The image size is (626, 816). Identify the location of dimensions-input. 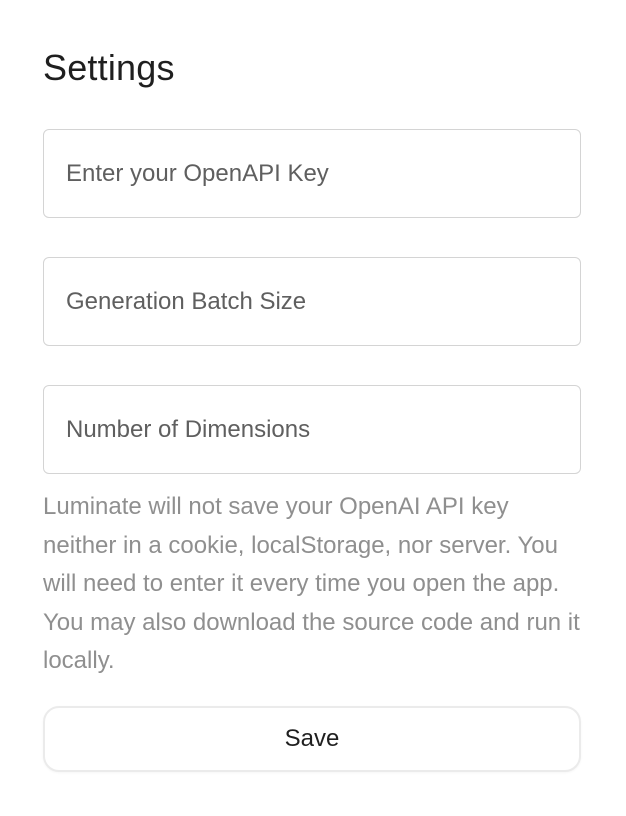
(312, 429).